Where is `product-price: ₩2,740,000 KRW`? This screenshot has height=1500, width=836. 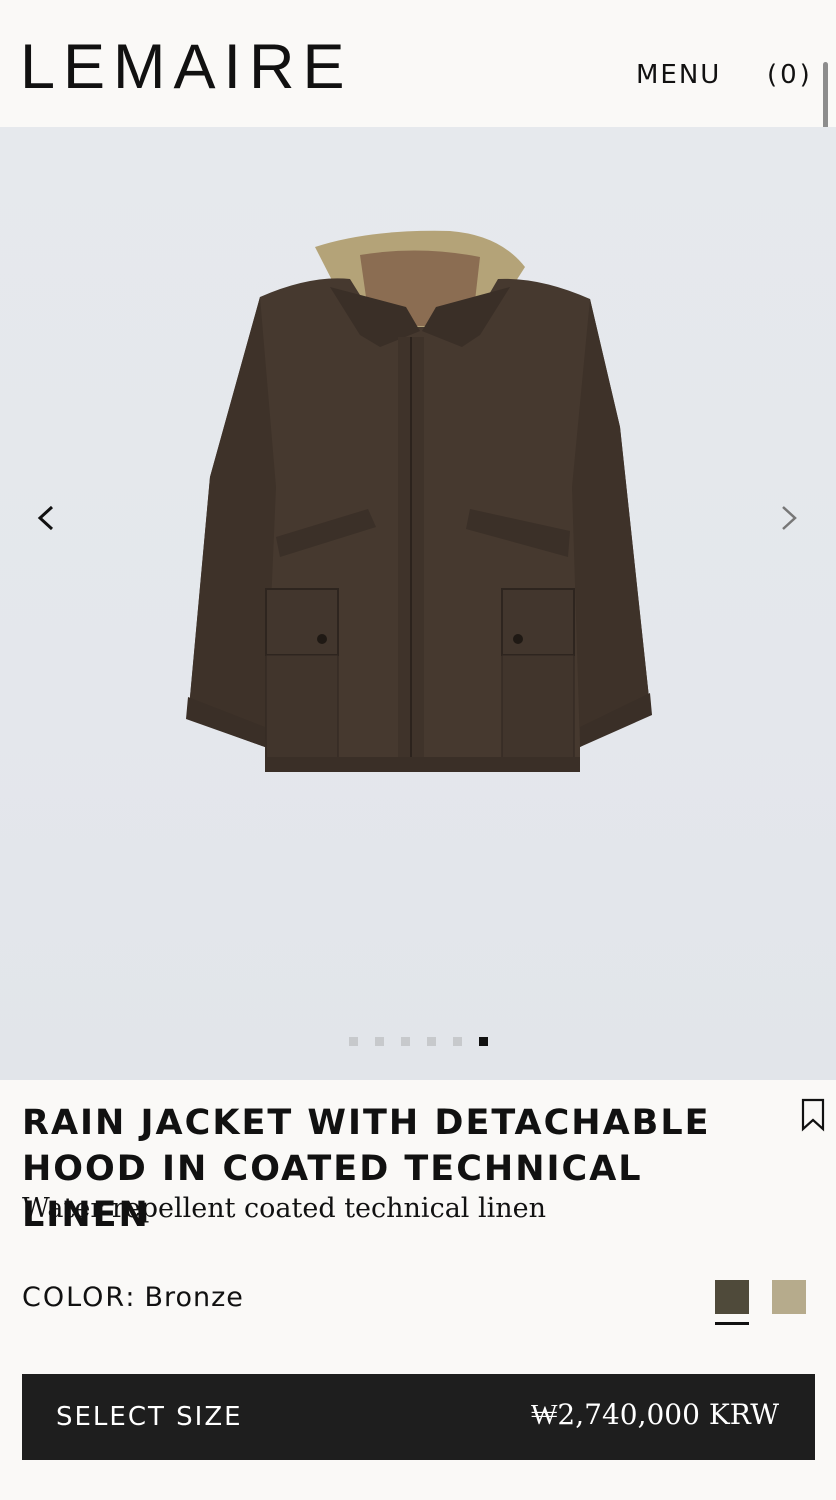
product-price: ₩2,740,000 KRW is located at coordinates (655, 1414).